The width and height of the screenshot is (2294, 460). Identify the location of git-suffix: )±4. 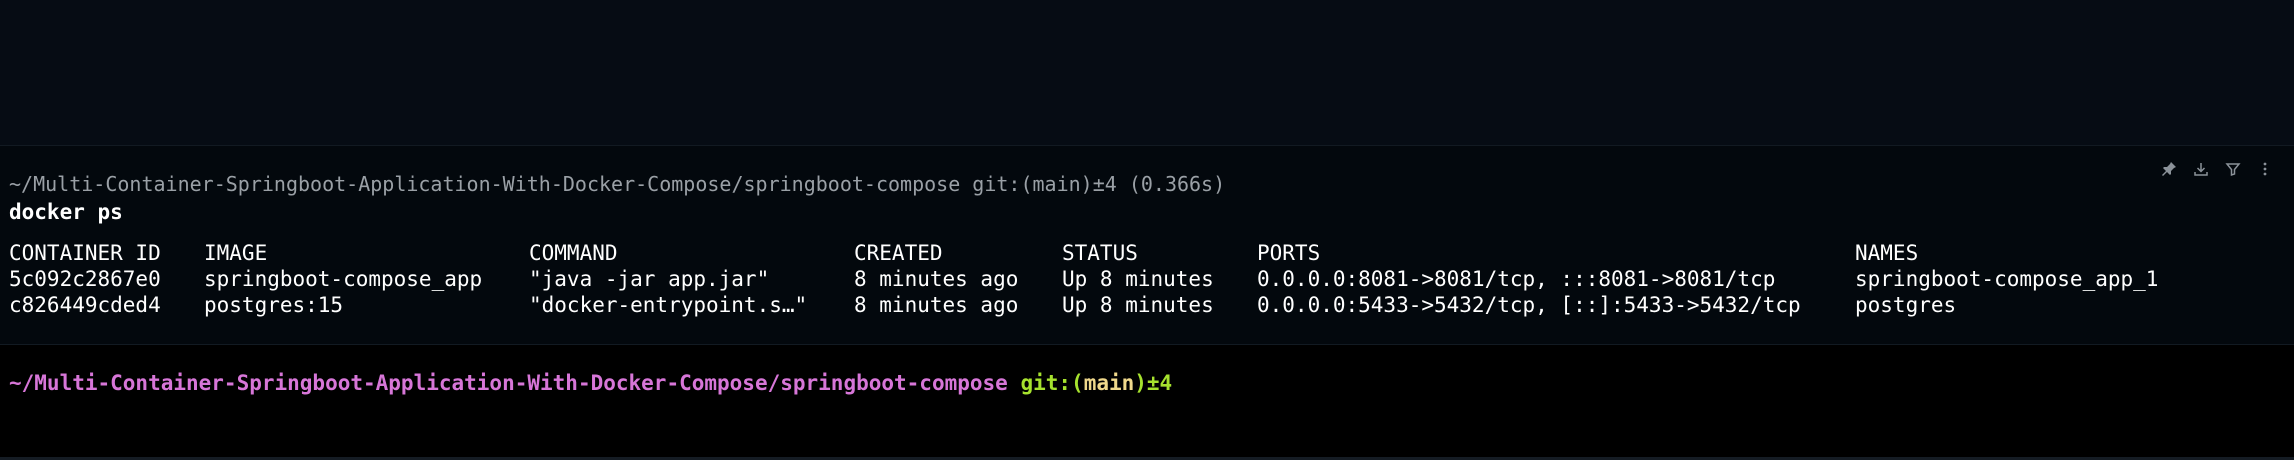
(1153, 383).